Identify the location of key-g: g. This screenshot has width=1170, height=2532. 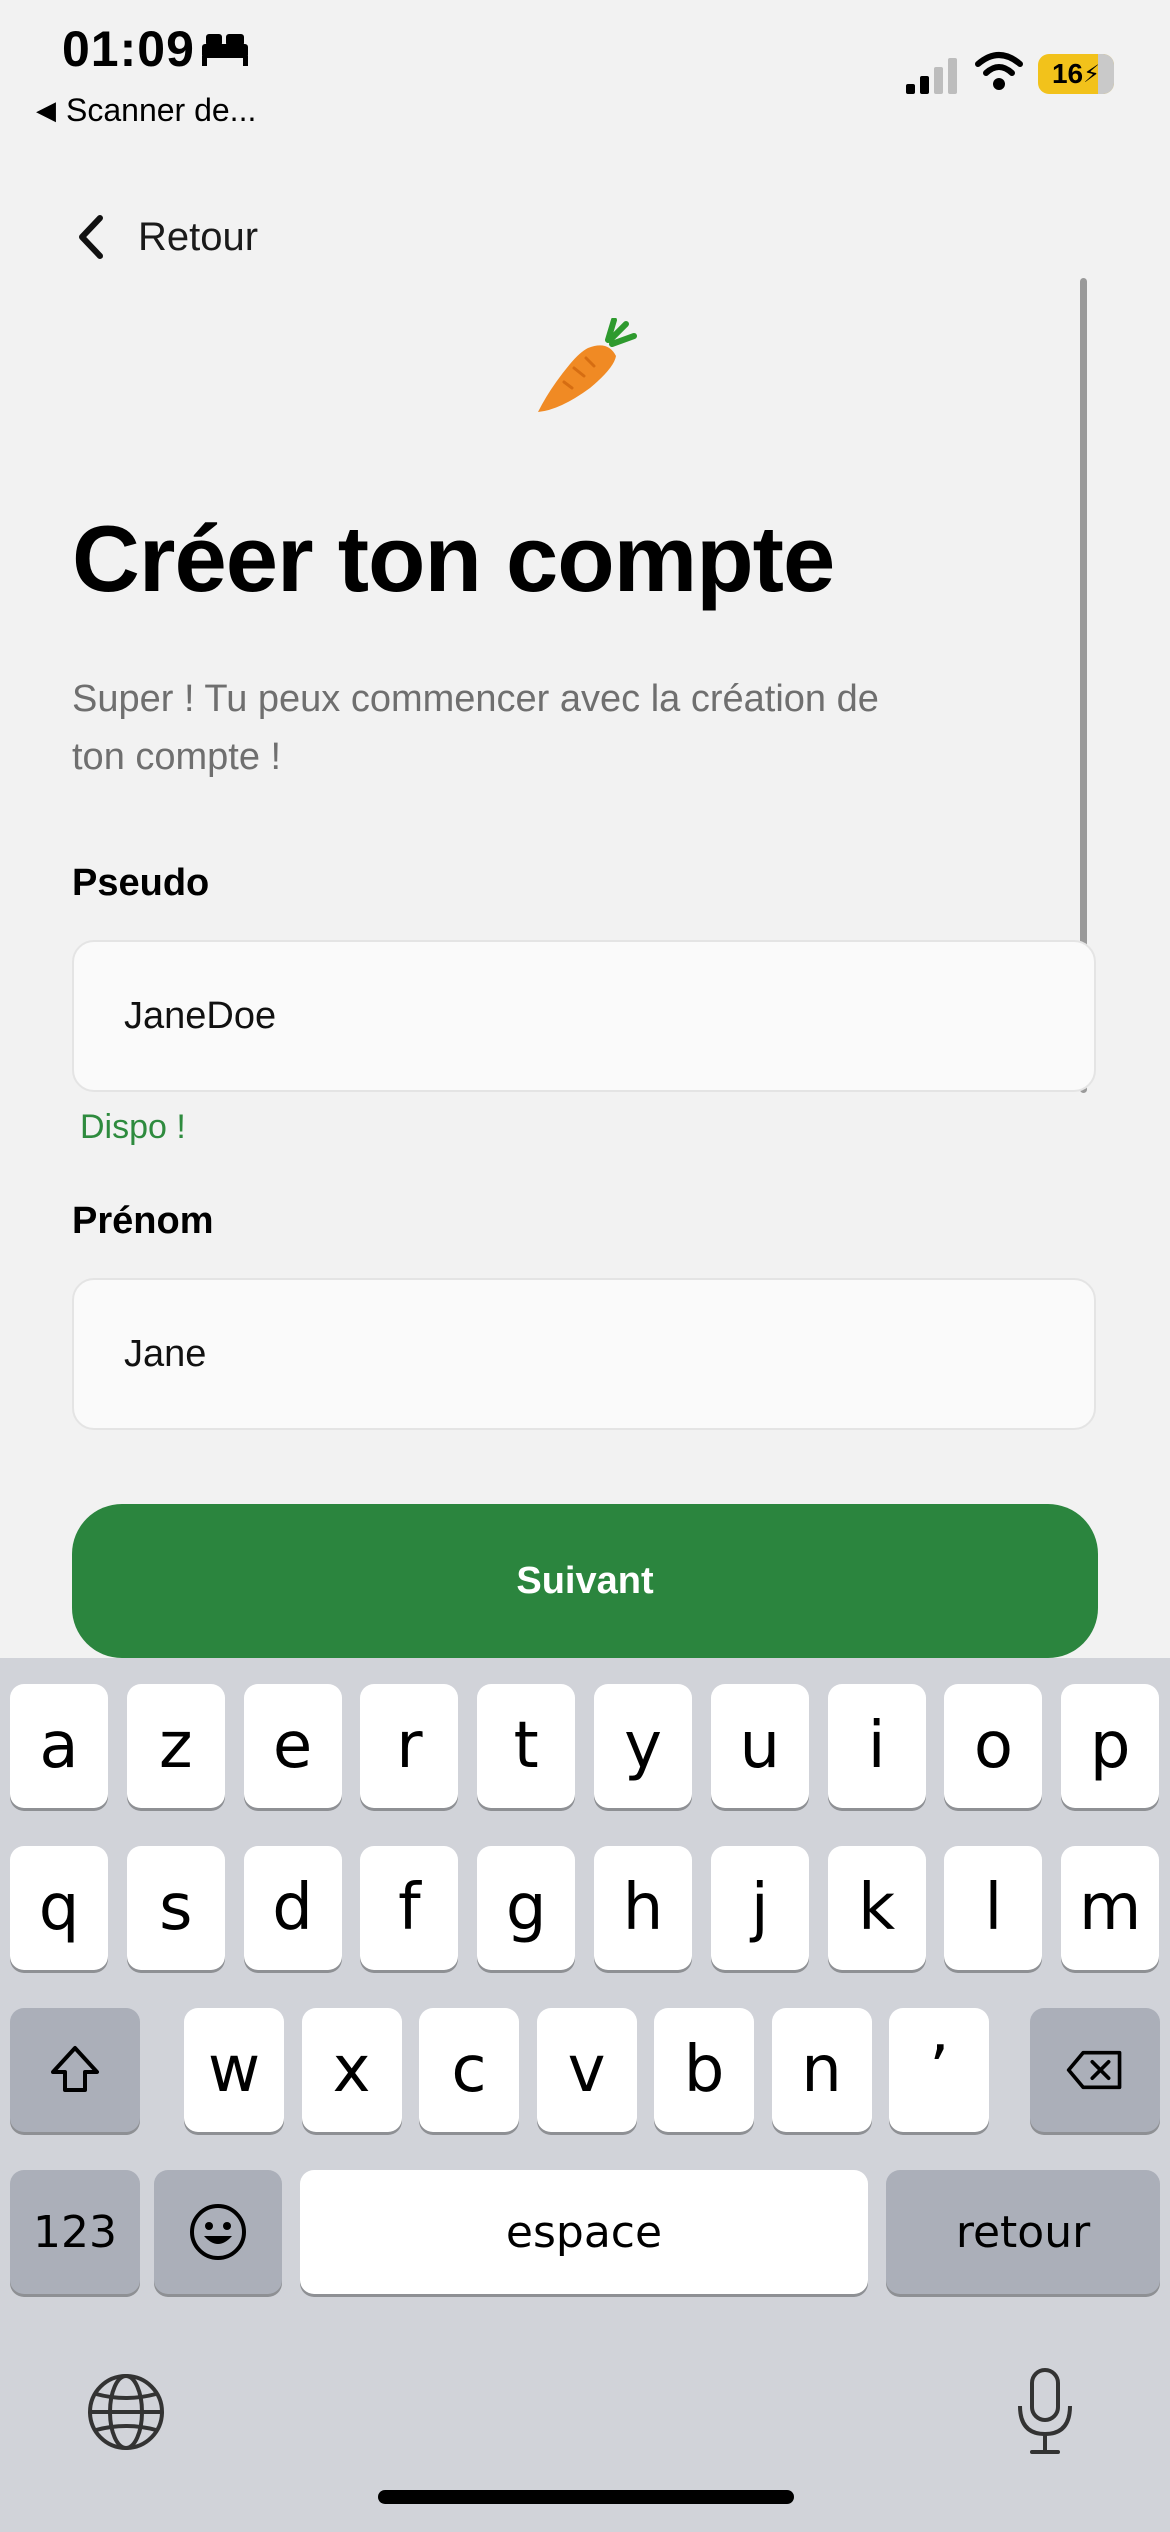
(526, 1908).